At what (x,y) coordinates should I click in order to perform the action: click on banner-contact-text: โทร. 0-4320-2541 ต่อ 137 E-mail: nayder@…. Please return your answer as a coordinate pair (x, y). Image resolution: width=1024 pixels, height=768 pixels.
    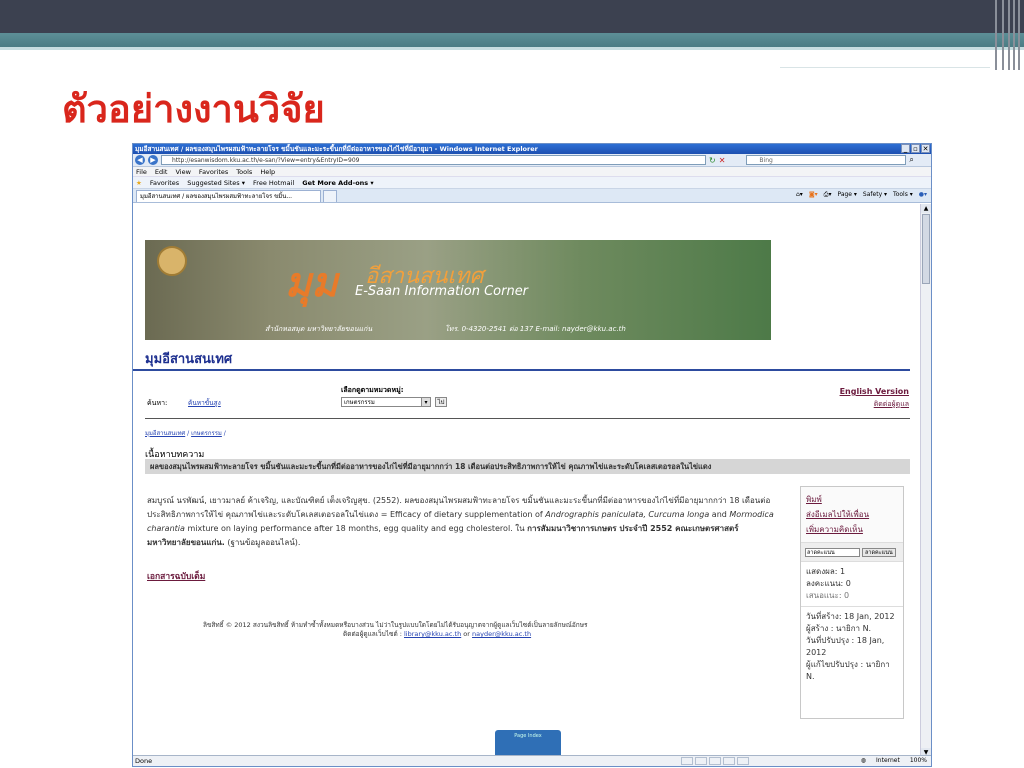
    Looking at the image, I should click on (535, 329).